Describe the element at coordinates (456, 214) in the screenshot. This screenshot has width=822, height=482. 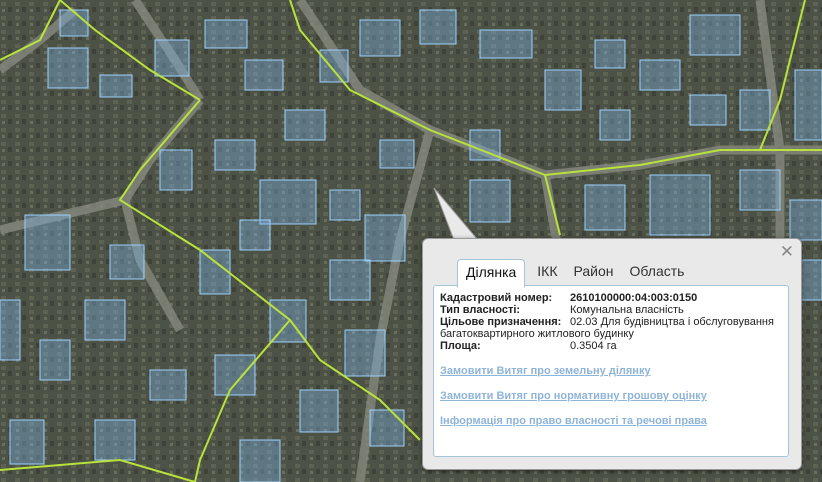
I see `popup-pointer` at that location.